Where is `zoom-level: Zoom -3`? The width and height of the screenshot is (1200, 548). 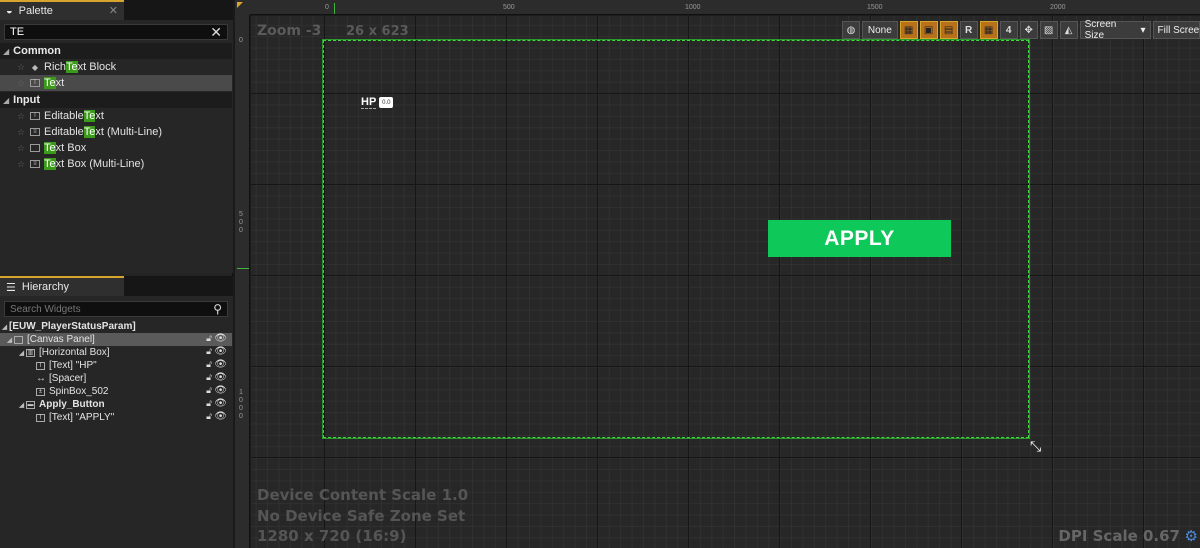 zoom-level: Zoom -3 is located at coordinates (289, 31).